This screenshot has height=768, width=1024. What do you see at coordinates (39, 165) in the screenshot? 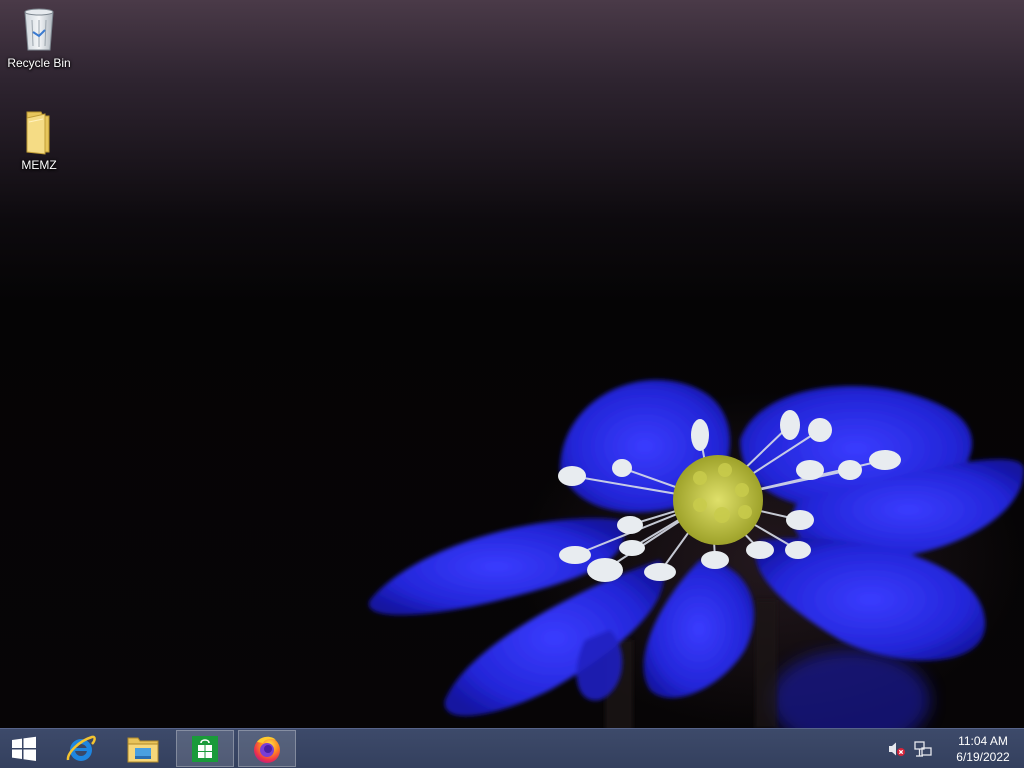
I see `desktop-icon-label: MEMZ` at bounding box center [39, 165].